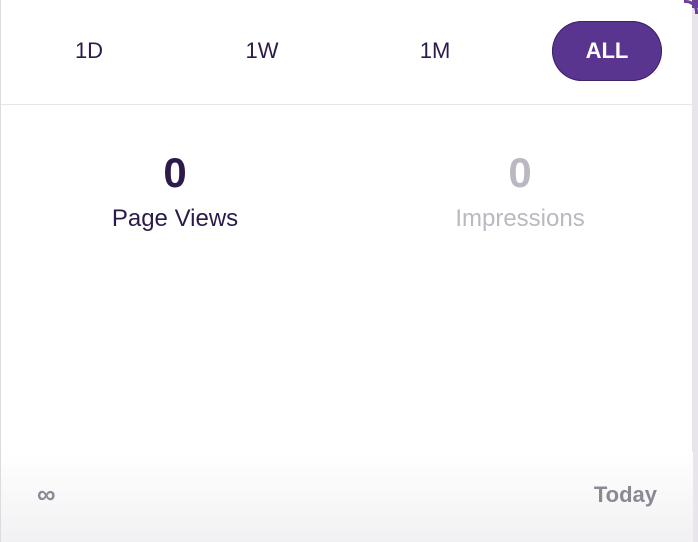 This screenshot has height=542, width=698. Describe the element at coordinates (520, 218) in the screenshot. I see `impressions-label: Impressions` at that location.